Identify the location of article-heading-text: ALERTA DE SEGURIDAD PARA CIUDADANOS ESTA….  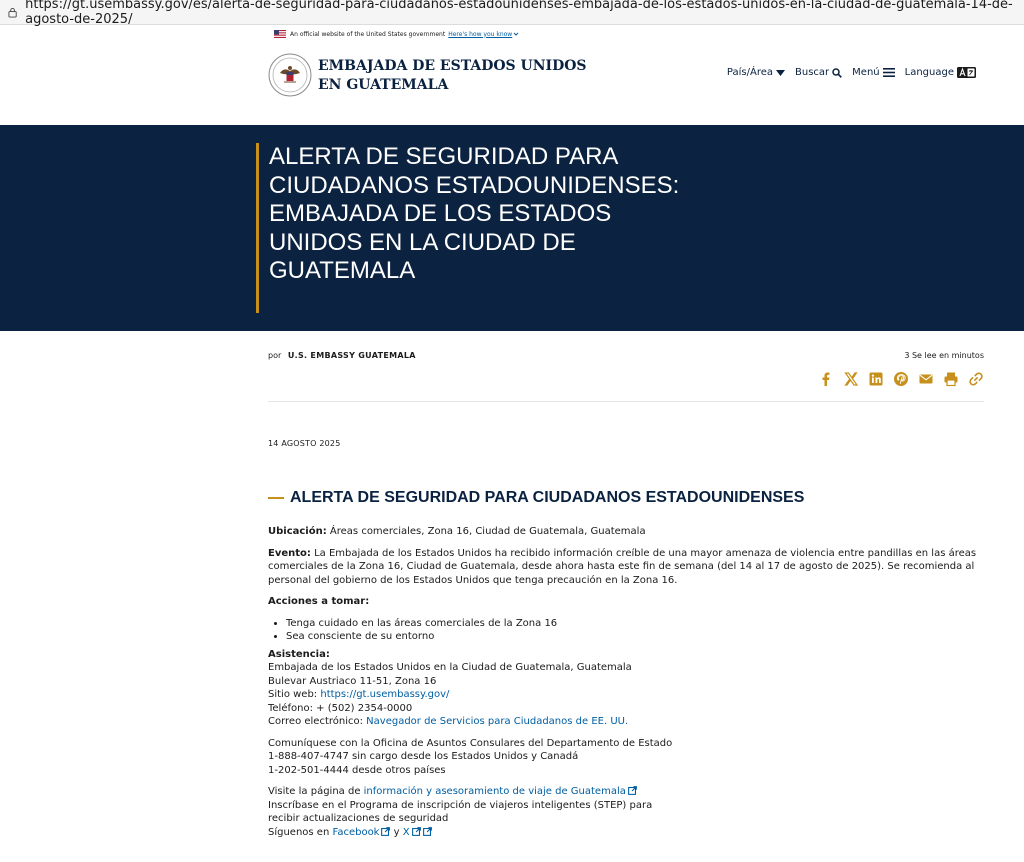
(547, 498).